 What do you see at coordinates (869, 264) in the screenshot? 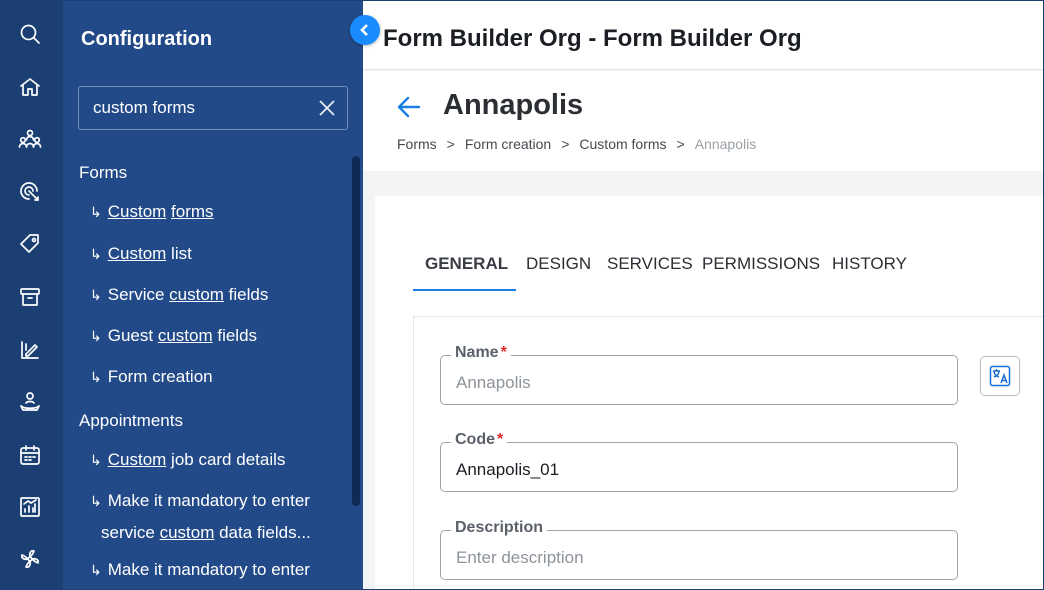
I see `tab-history: HISTORY` at bounding box center [869, 264].